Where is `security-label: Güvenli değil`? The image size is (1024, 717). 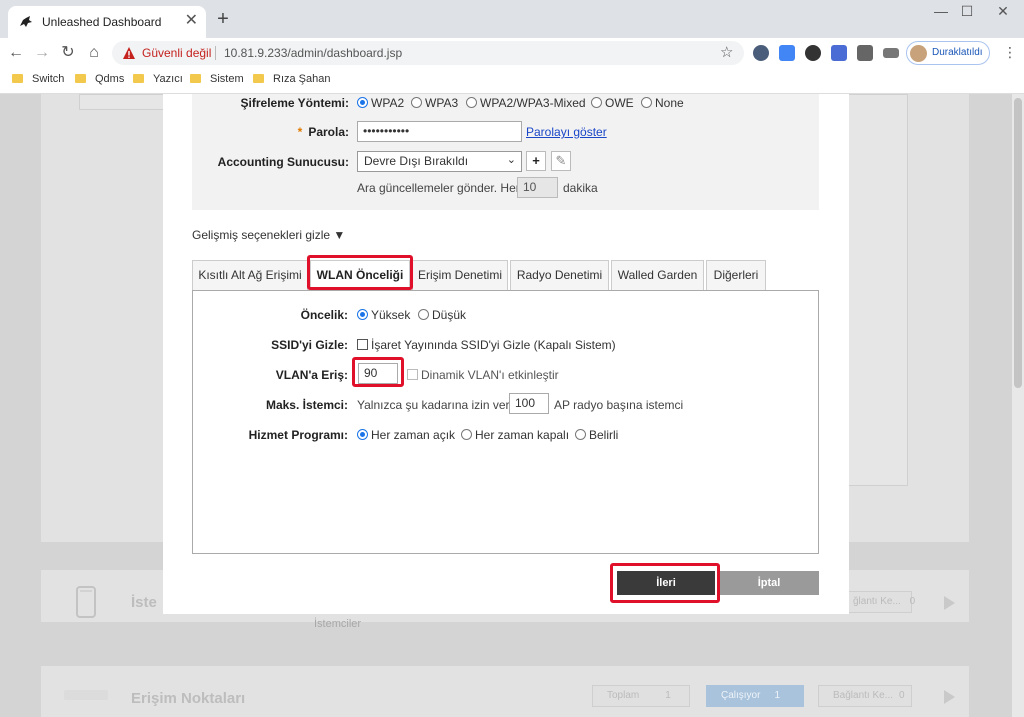
security-label: Güvenli değil is located at coordinates (176, 53).